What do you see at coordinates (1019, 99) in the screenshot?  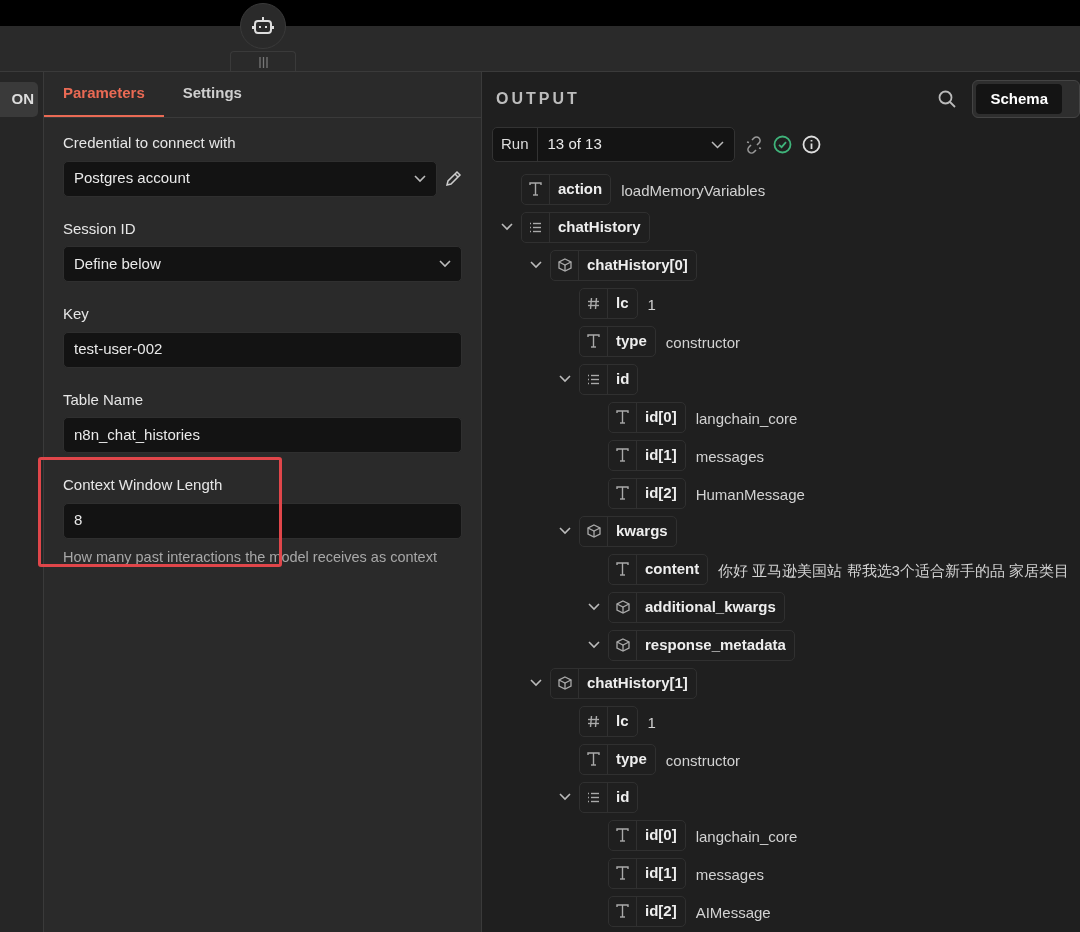 I see `view-tab: Schema` at bounding box center [1019, 99].